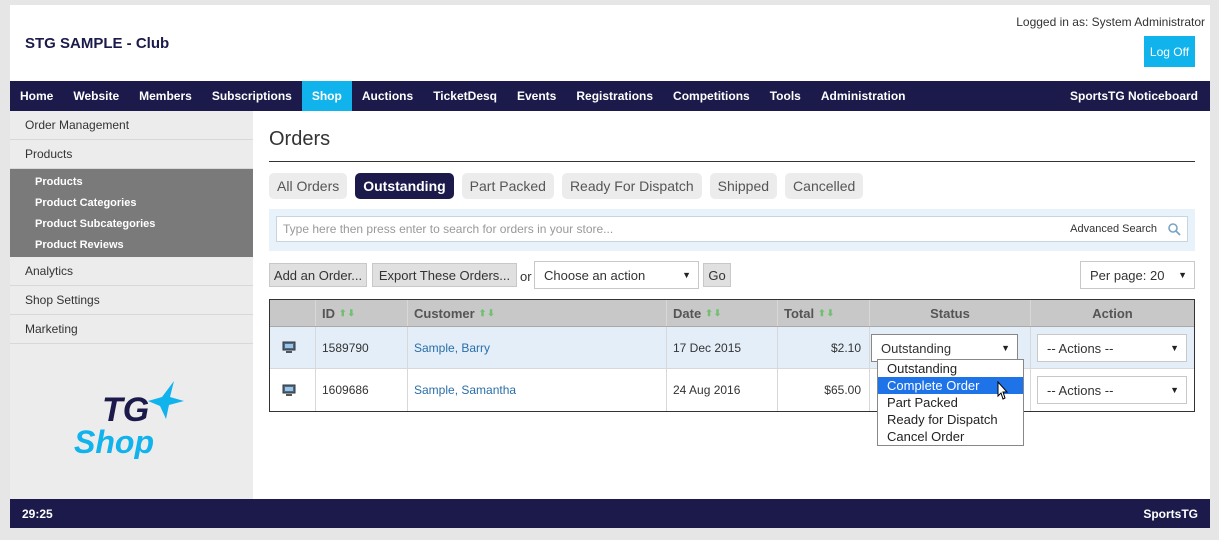  I want to click on logo-star-icon, so click(166, 400).